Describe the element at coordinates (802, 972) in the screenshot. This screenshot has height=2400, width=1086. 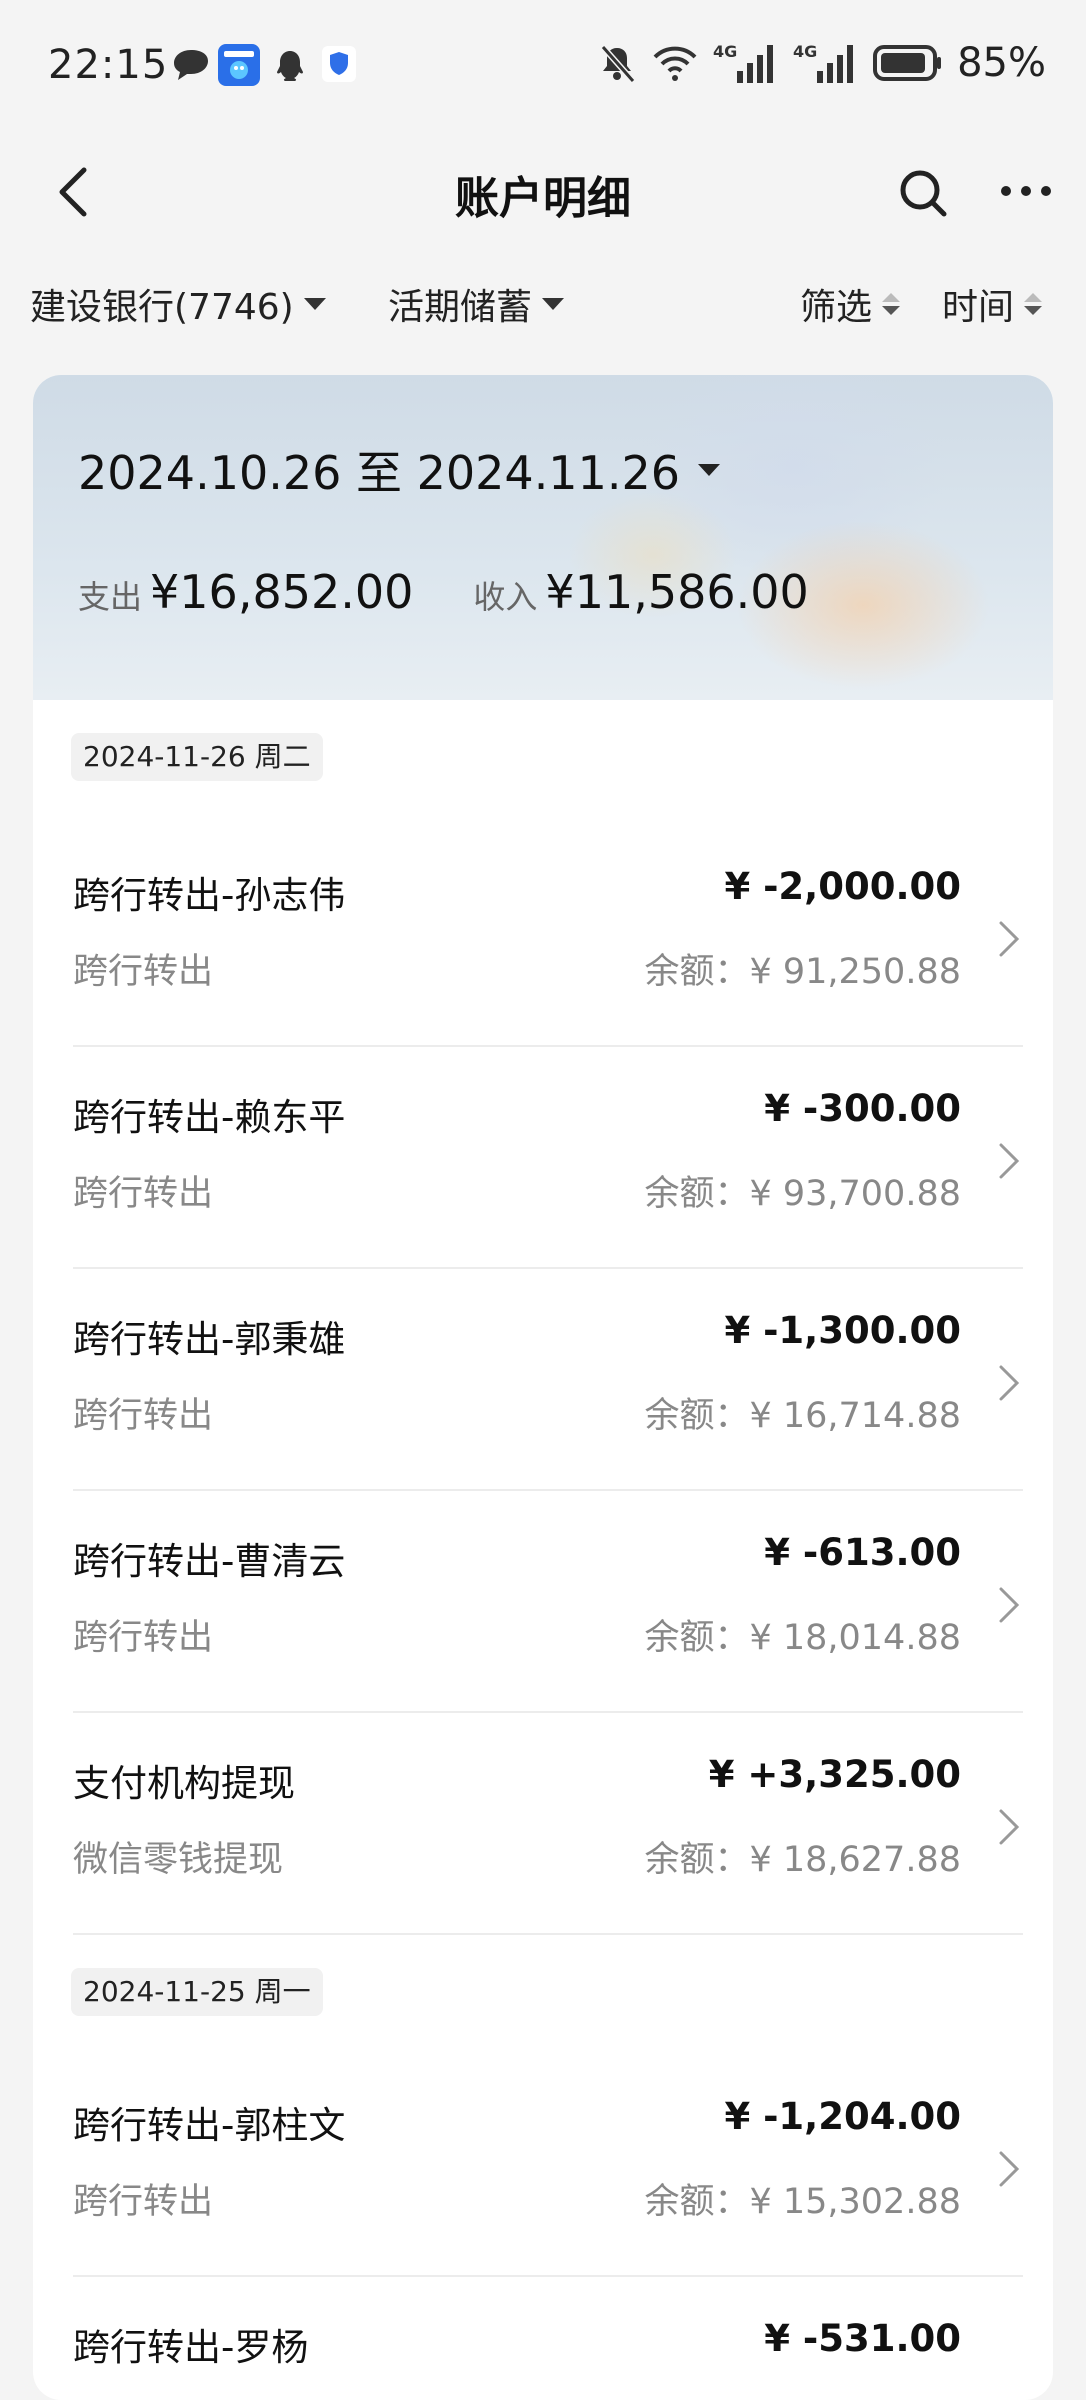
I see `transaction-balance: 余额：¥ 91,250.88` at that location.